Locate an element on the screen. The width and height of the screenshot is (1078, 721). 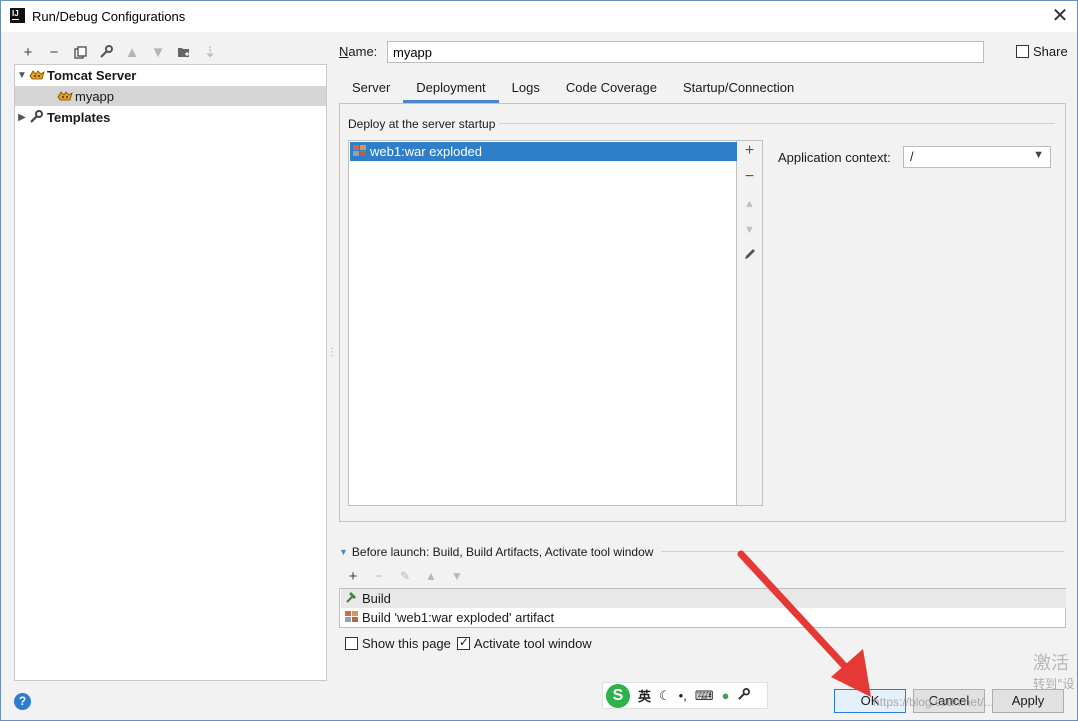
tab-server: Server is located at coordinates (371, 89).